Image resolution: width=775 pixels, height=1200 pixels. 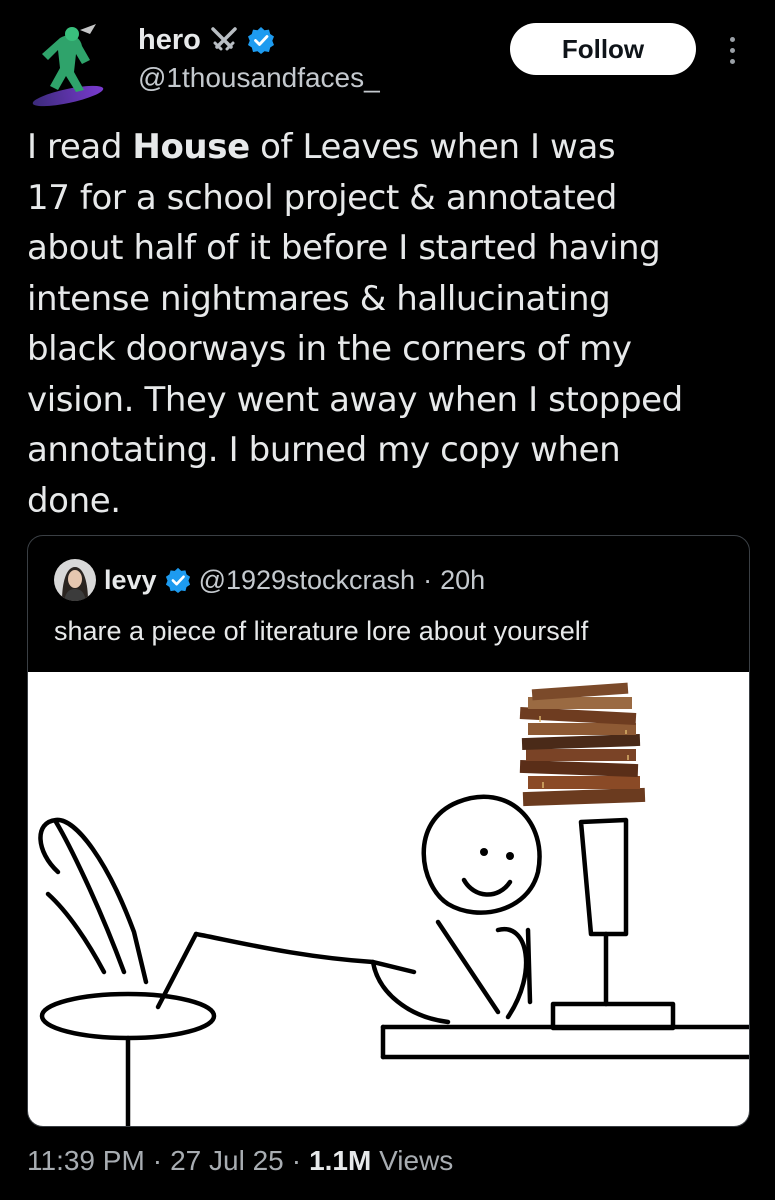 What do you see at coordinates (307, 580) in the screenshot?
I see `quoted-author-handle: @1929stockcrash` at bounding box center [307, 580].